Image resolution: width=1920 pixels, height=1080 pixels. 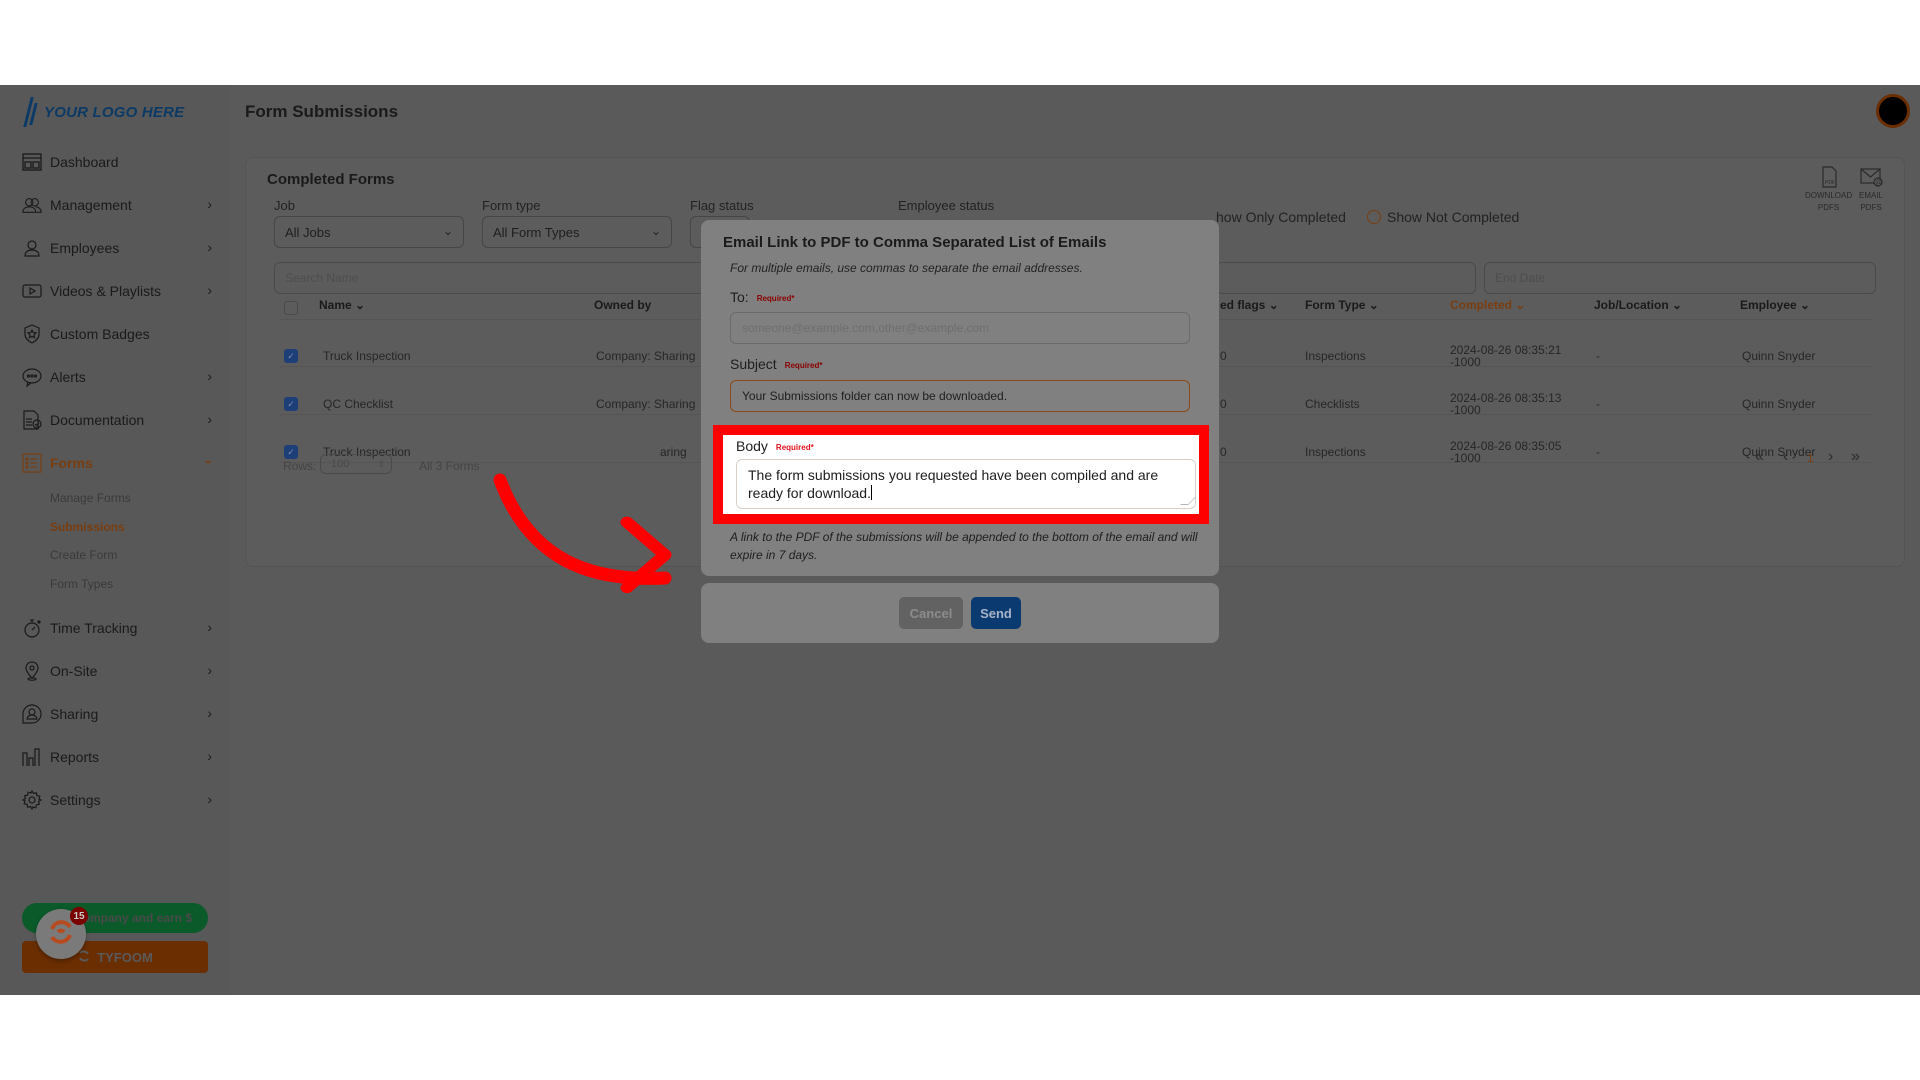 I want to click on sidebar-item-settings: Settings ›, so click(x=115, y=799).